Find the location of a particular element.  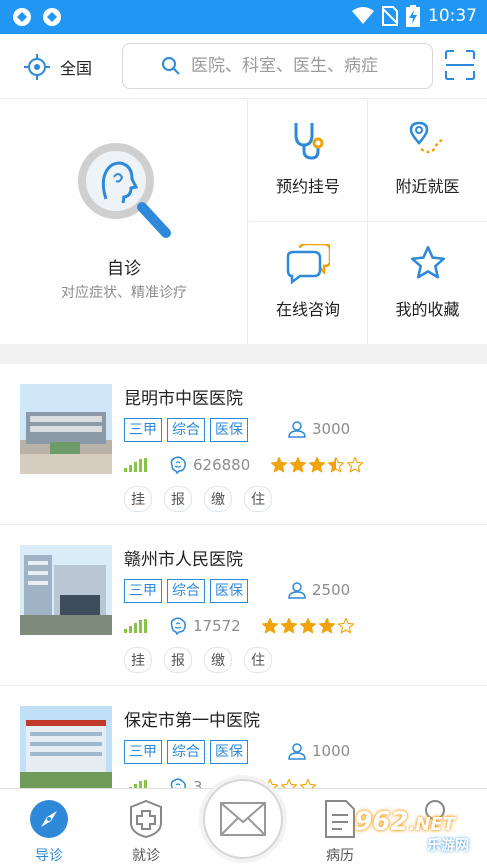

nav-guide: 导诊 is located at coordinates (49, 832).